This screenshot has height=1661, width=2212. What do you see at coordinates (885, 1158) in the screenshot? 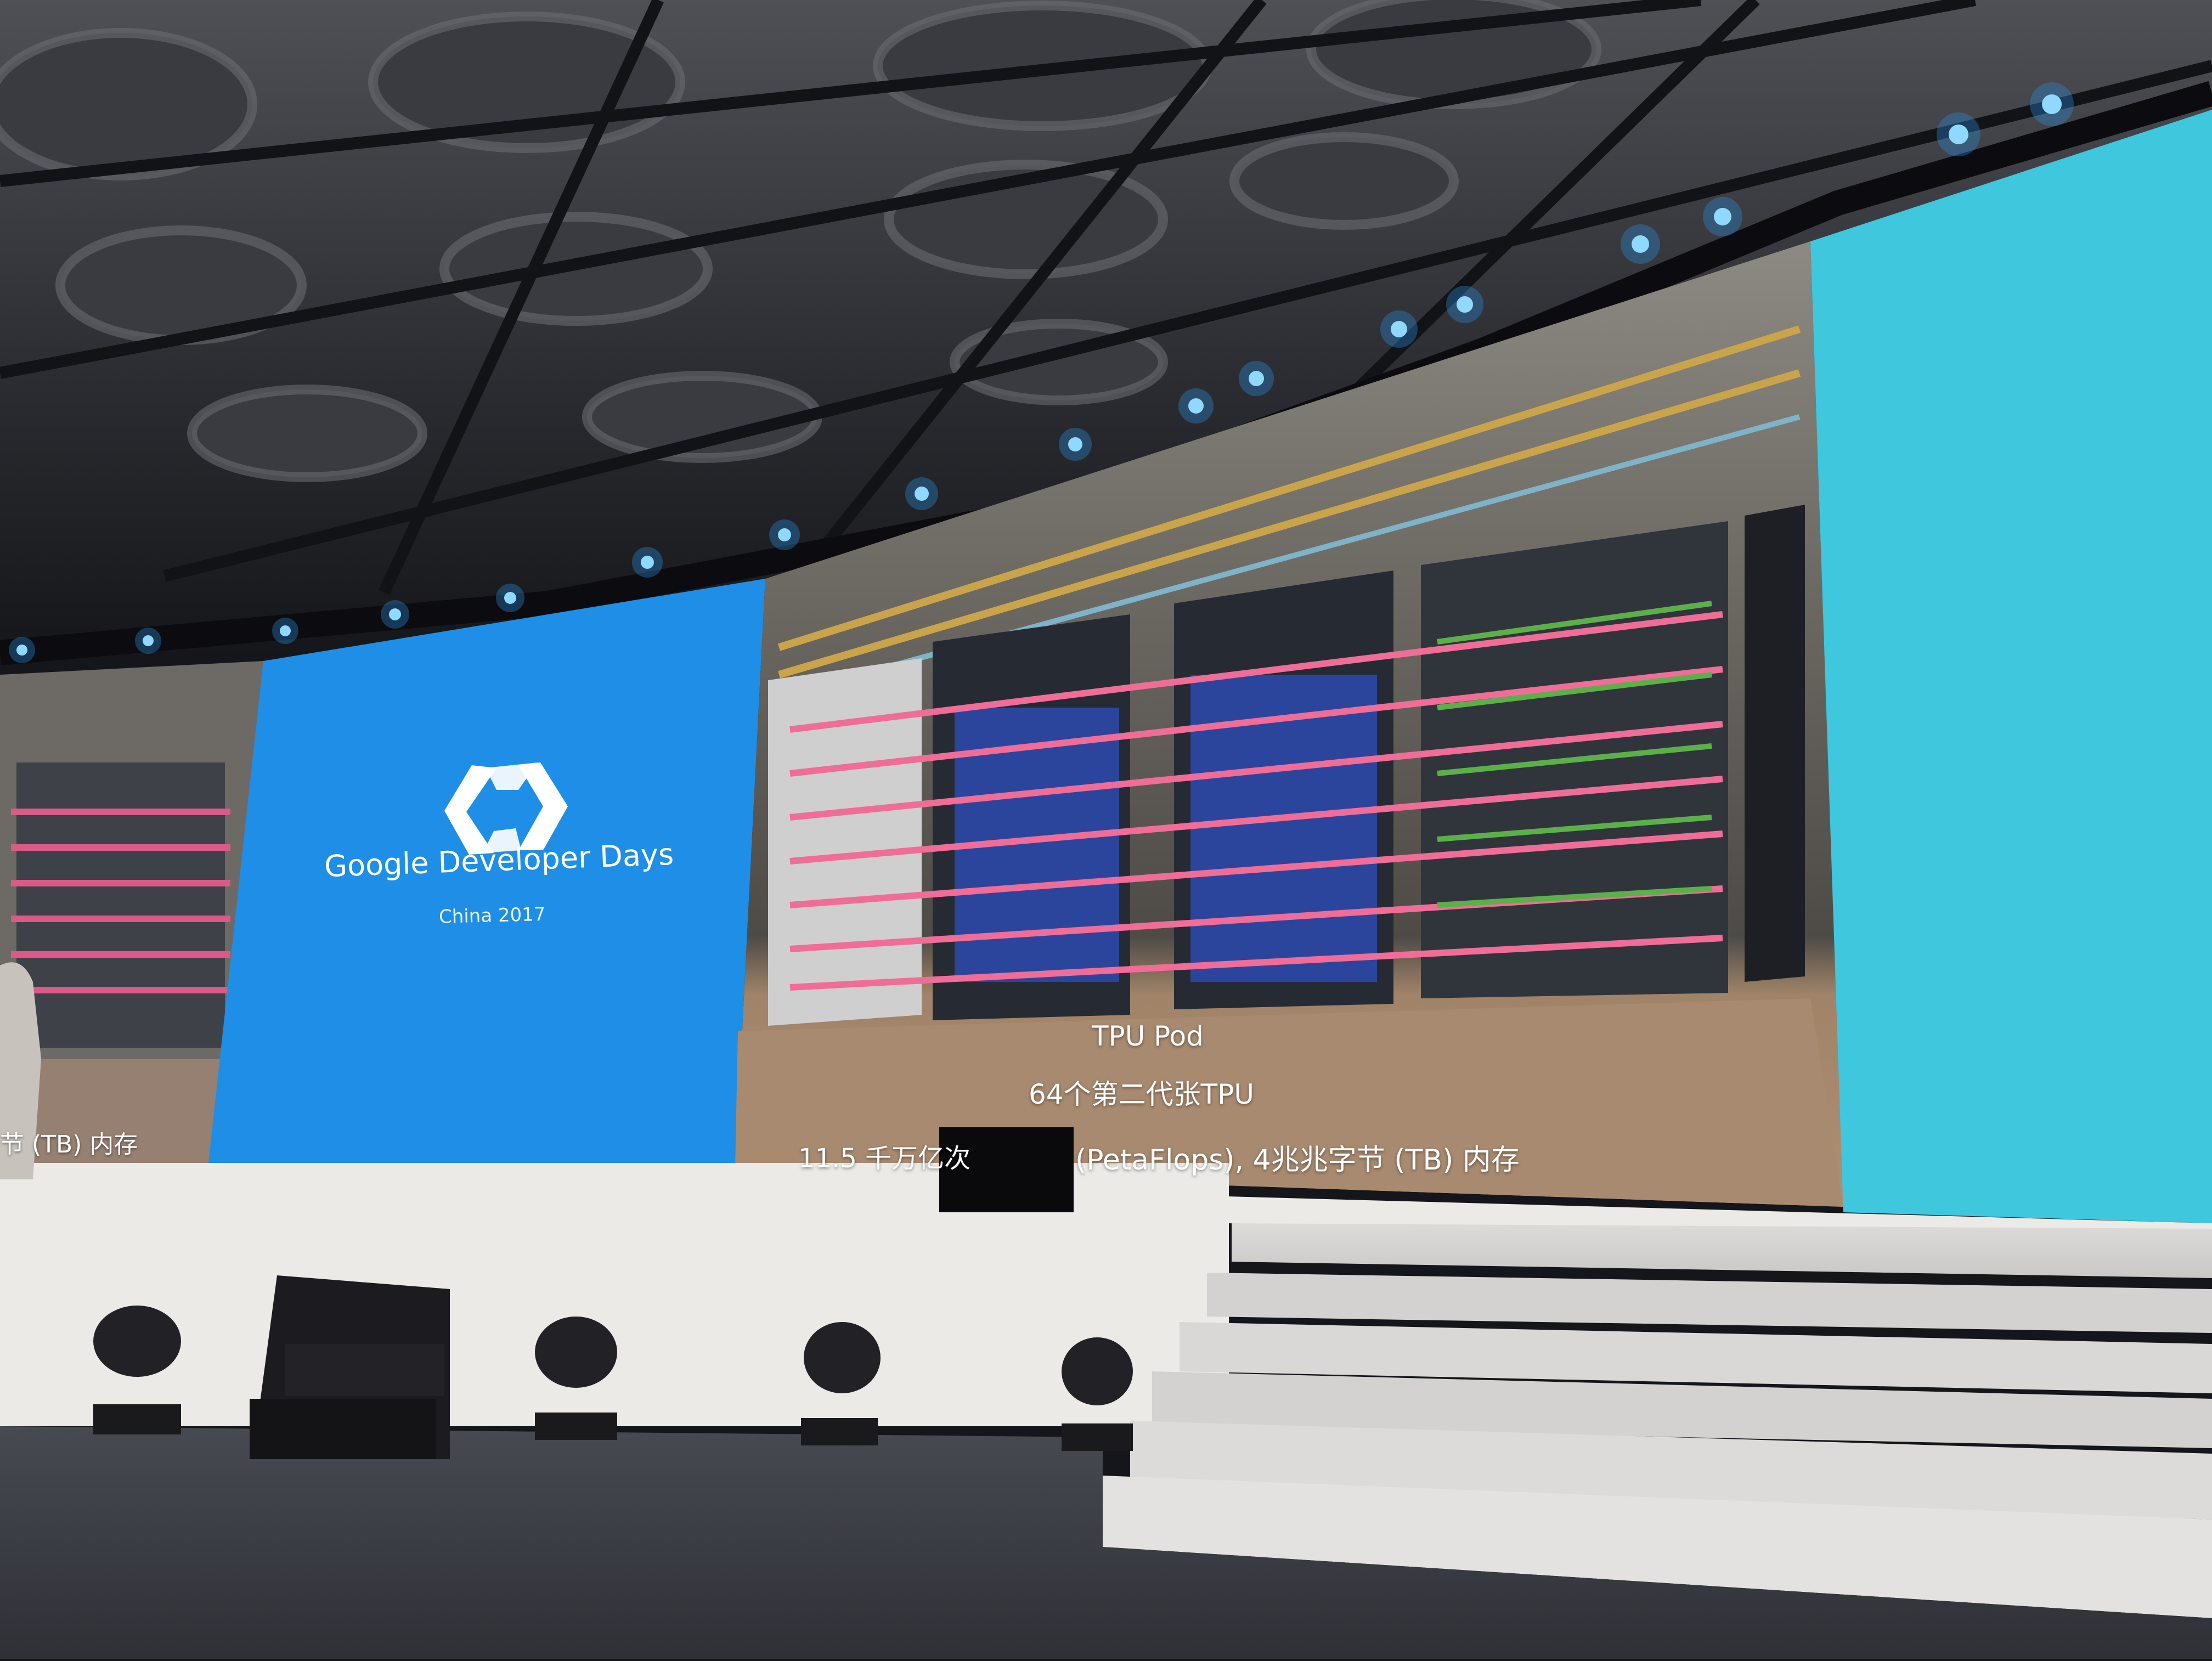
I see `caption-specs-left: 11.5 千万亿次` at bounding box center [885, 1158].